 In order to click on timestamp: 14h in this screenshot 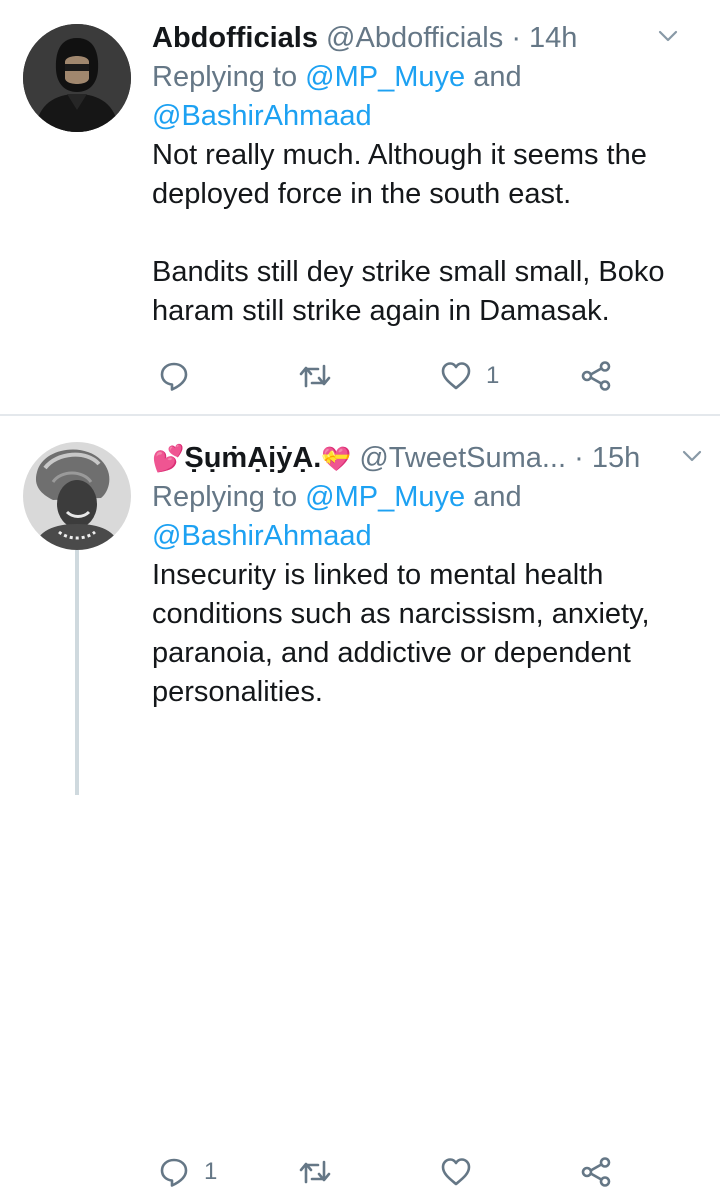, I will do `click(553, 38)`.